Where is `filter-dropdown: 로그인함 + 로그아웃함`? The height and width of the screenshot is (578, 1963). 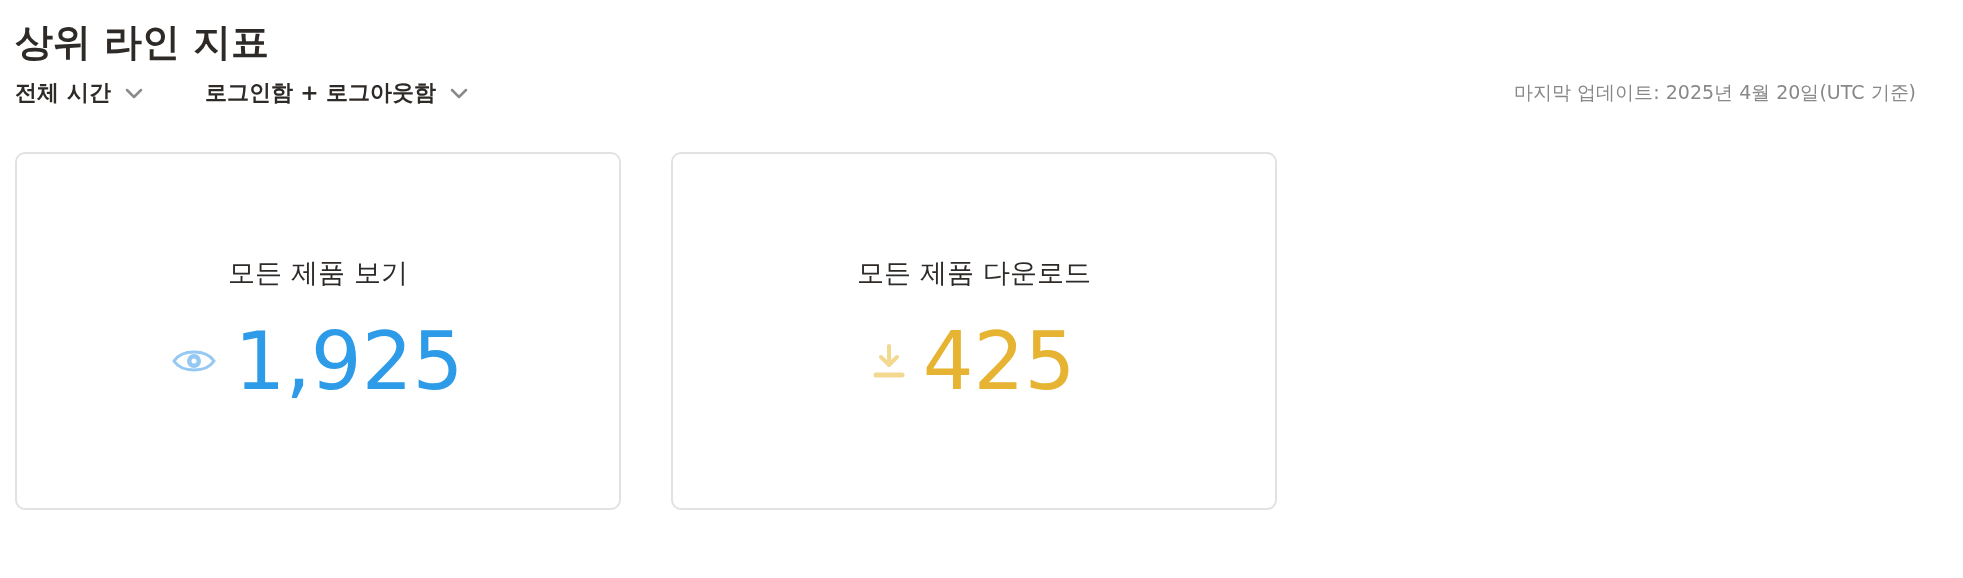 filter-dropdown: 로그인함 + 로그아웃함 is located at coordinates (336, 93).